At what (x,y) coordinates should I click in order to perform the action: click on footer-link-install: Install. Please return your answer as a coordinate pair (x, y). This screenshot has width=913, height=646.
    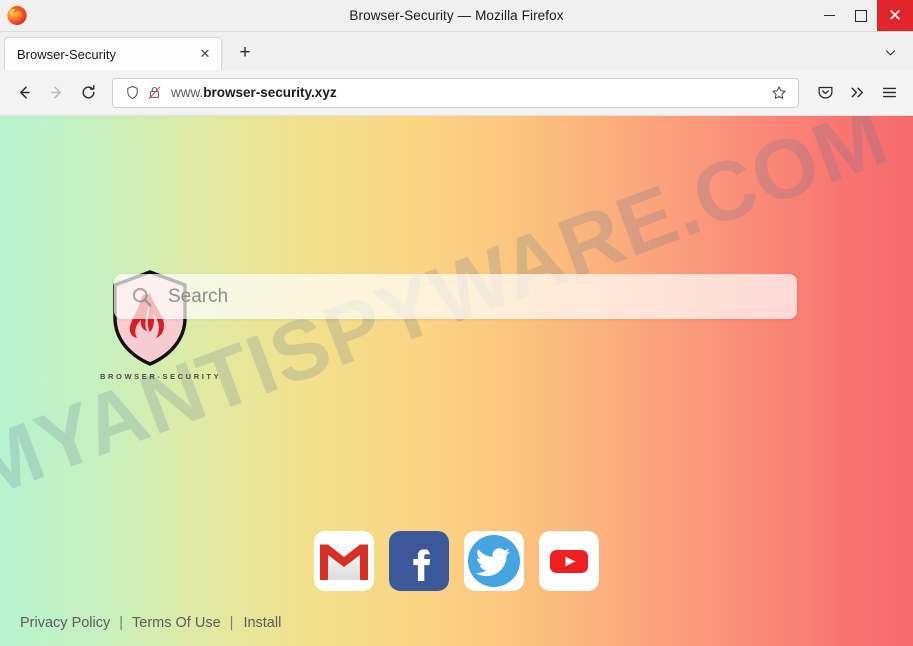
    Looking at the image, I should click on (262, 623).